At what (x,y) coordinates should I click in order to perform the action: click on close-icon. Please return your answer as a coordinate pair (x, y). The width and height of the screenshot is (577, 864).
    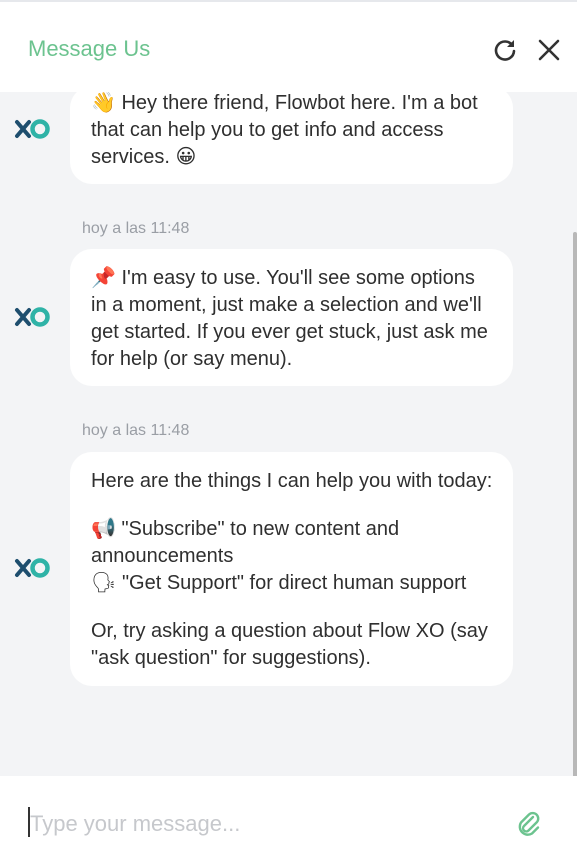
    Looking at the image, I should click on (549, 50).